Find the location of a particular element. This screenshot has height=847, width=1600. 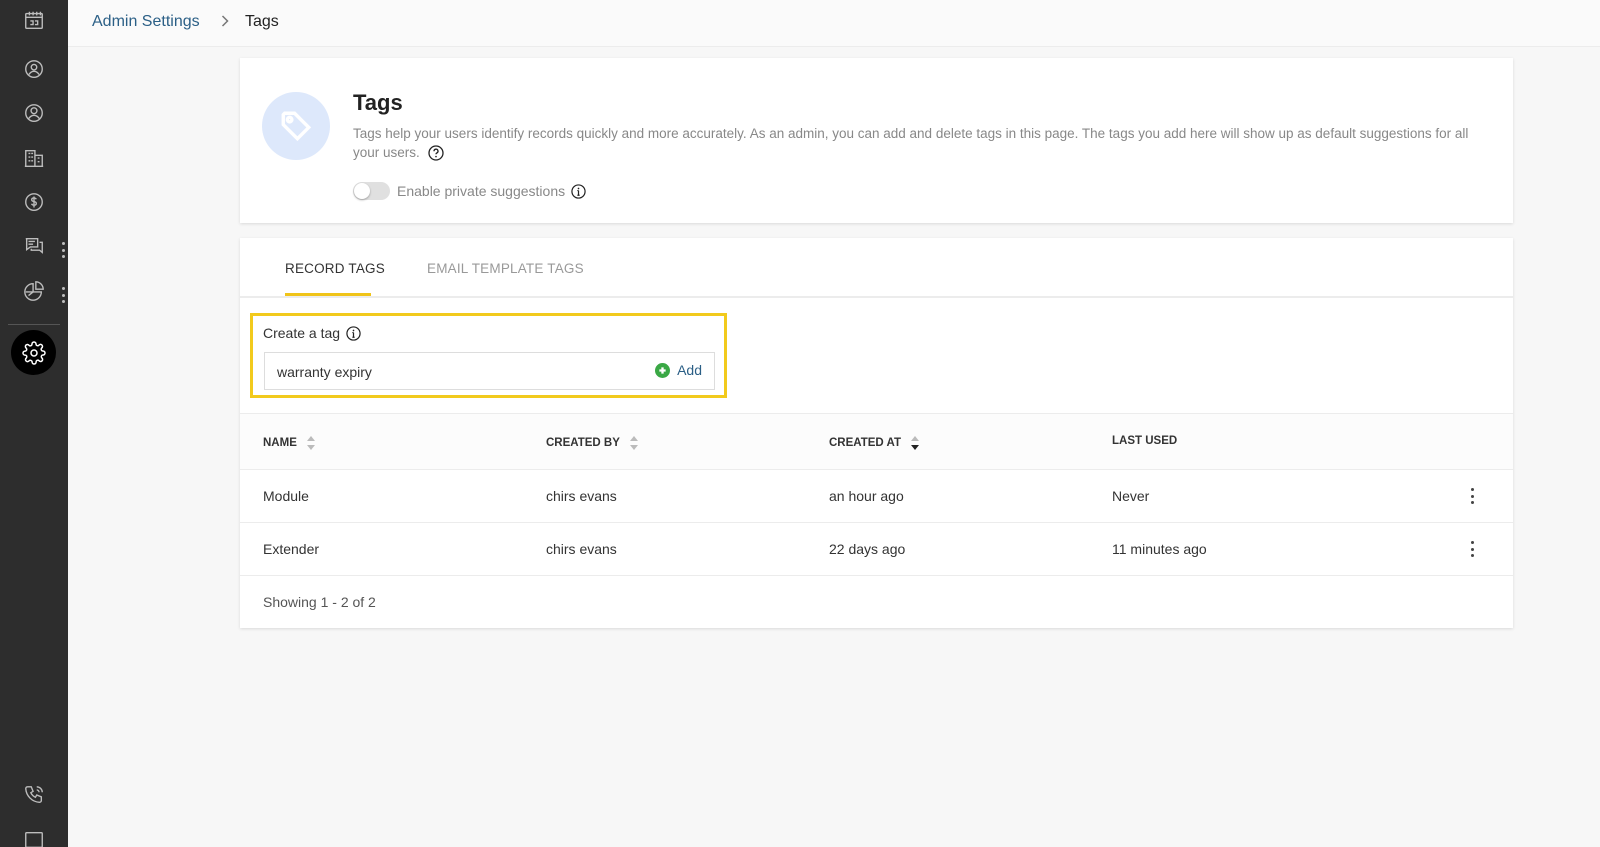

window-icon is located at coordinates (34, 834).